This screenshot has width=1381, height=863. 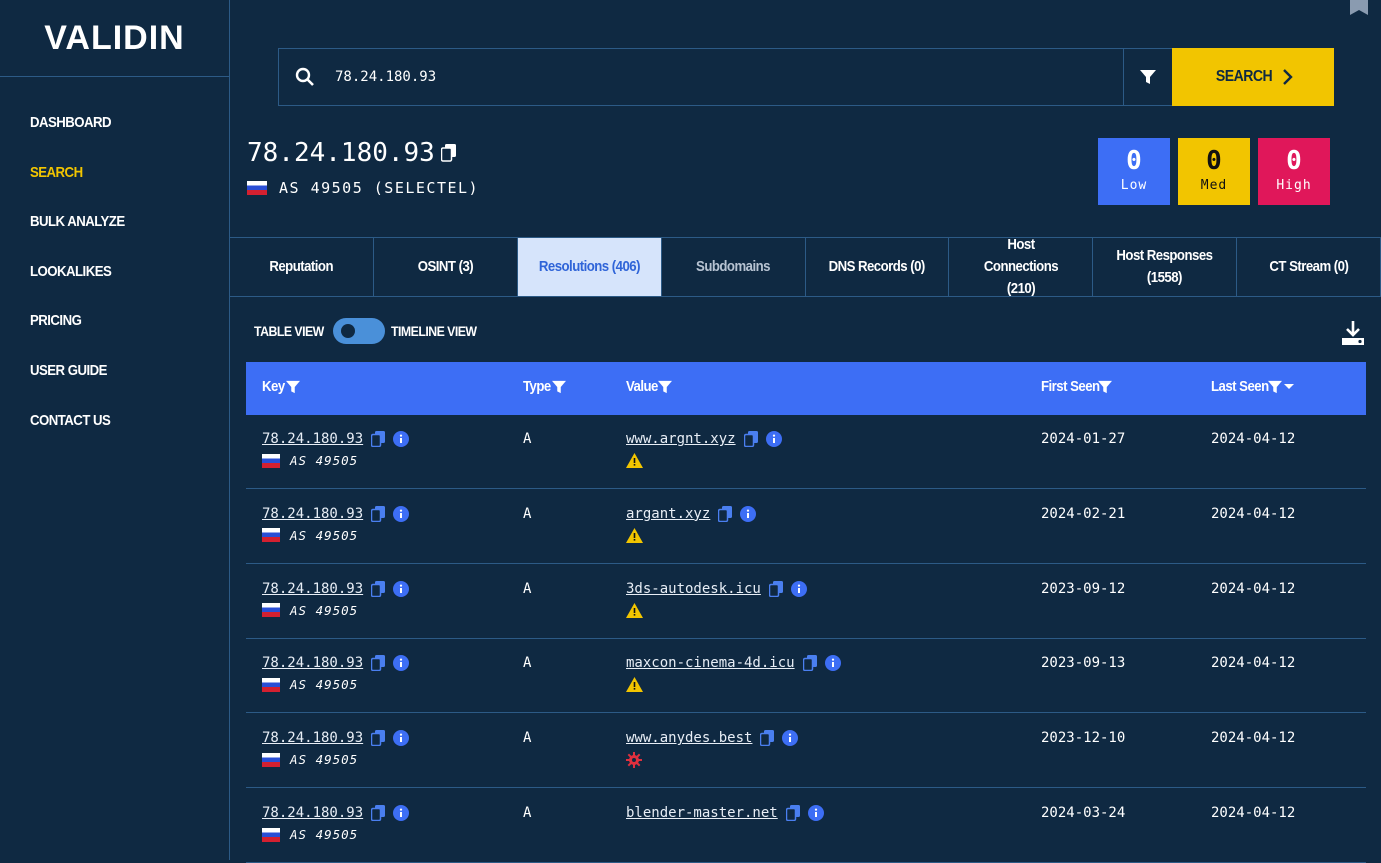 I want to click on logo-text: VALIDIN, so click(x=114, y=37).